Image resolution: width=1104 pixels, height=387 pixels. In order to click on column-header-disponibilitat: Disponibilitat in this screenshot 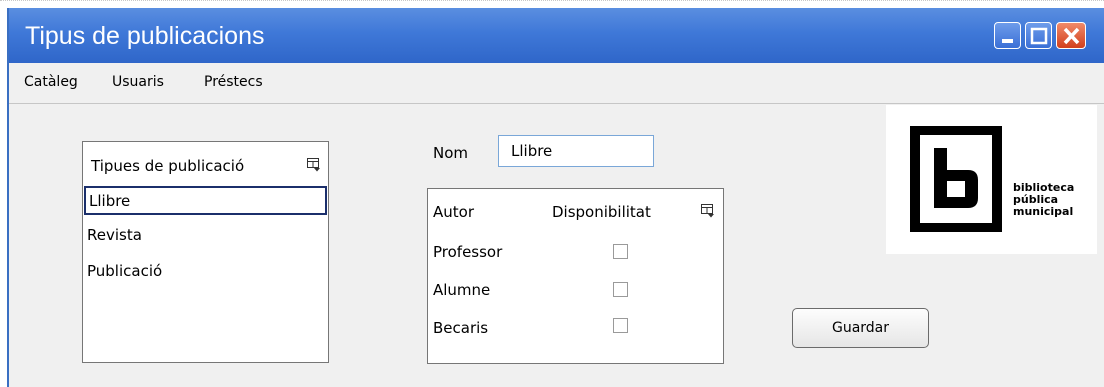, I will do `click(601, 212)`.